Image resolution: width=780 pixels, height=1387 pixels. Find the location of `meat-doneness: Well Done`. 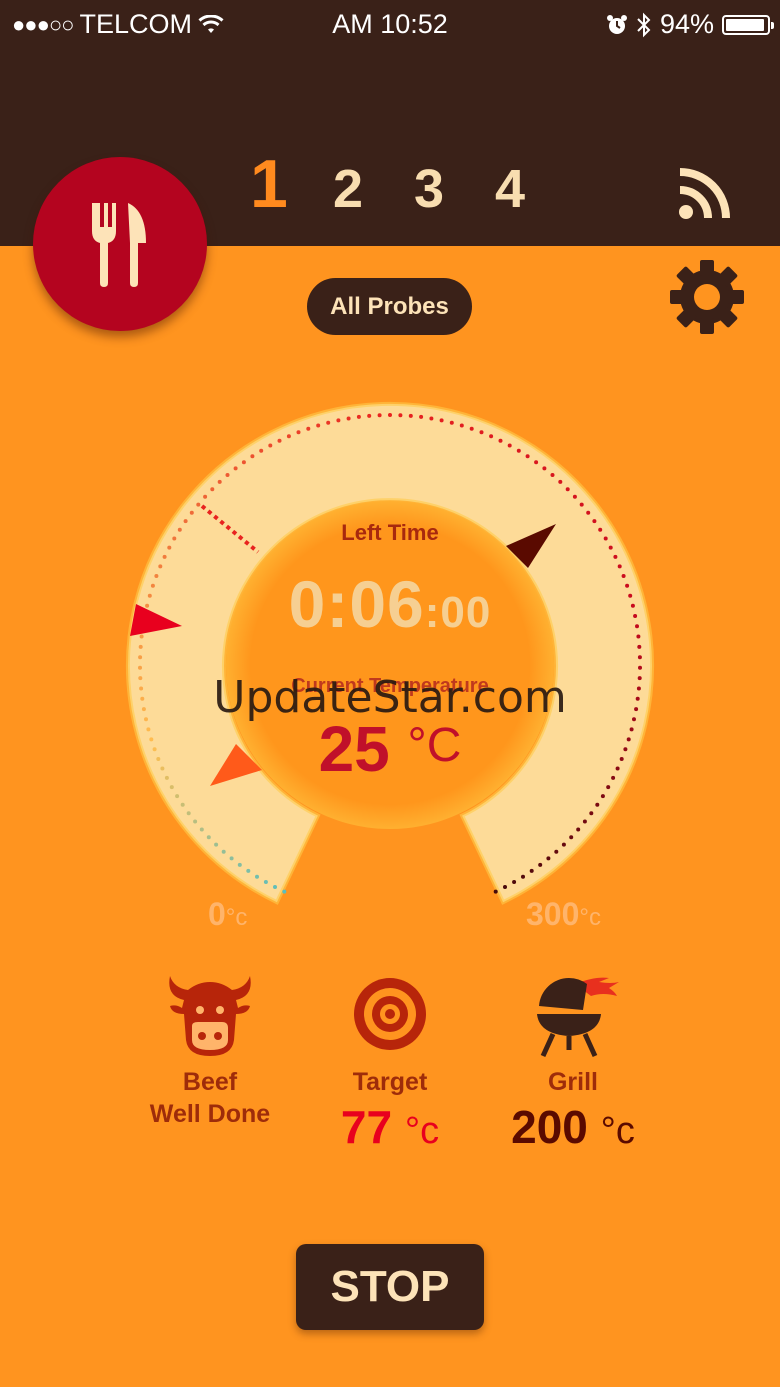

meat-doneness: Well Done is located at coordinates (210, 1114).